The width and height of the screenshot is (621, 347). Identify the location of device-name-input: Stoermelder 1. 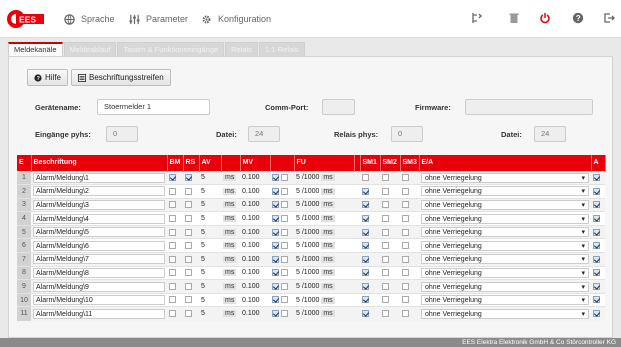
(153, 107).